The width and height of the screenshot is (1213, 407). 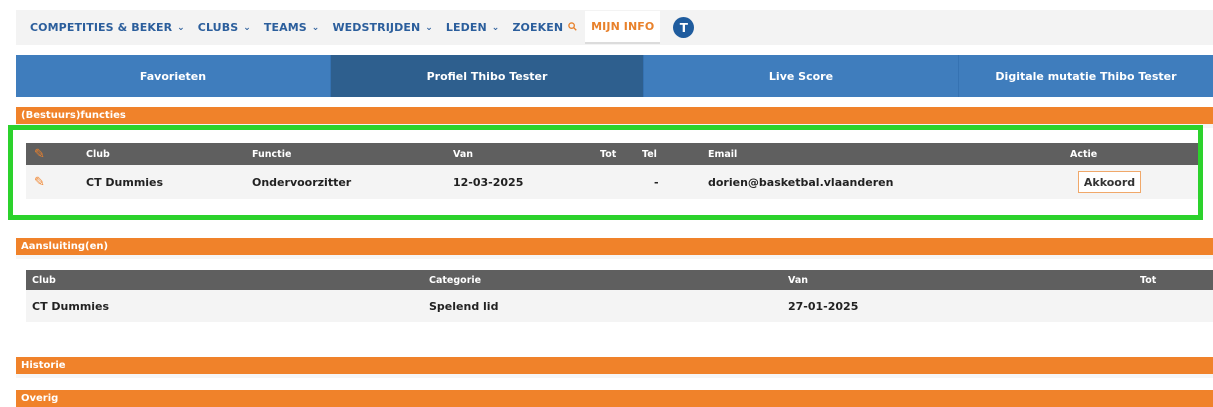 I want to click on nav-teams: TEAMS ⌄, so click(x=292, y=27).